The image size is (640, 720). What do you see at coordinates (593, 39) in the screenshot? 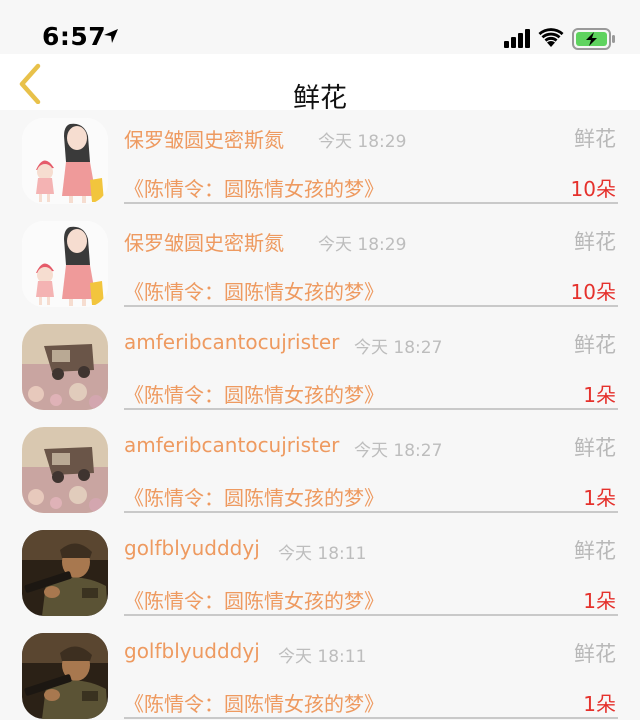
I see `battery-charging-icon` at bounding box center [593, 39].